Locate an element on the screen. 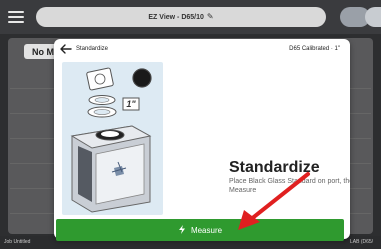  pencil-icon: ✎ is located at coordinates (210, 16).